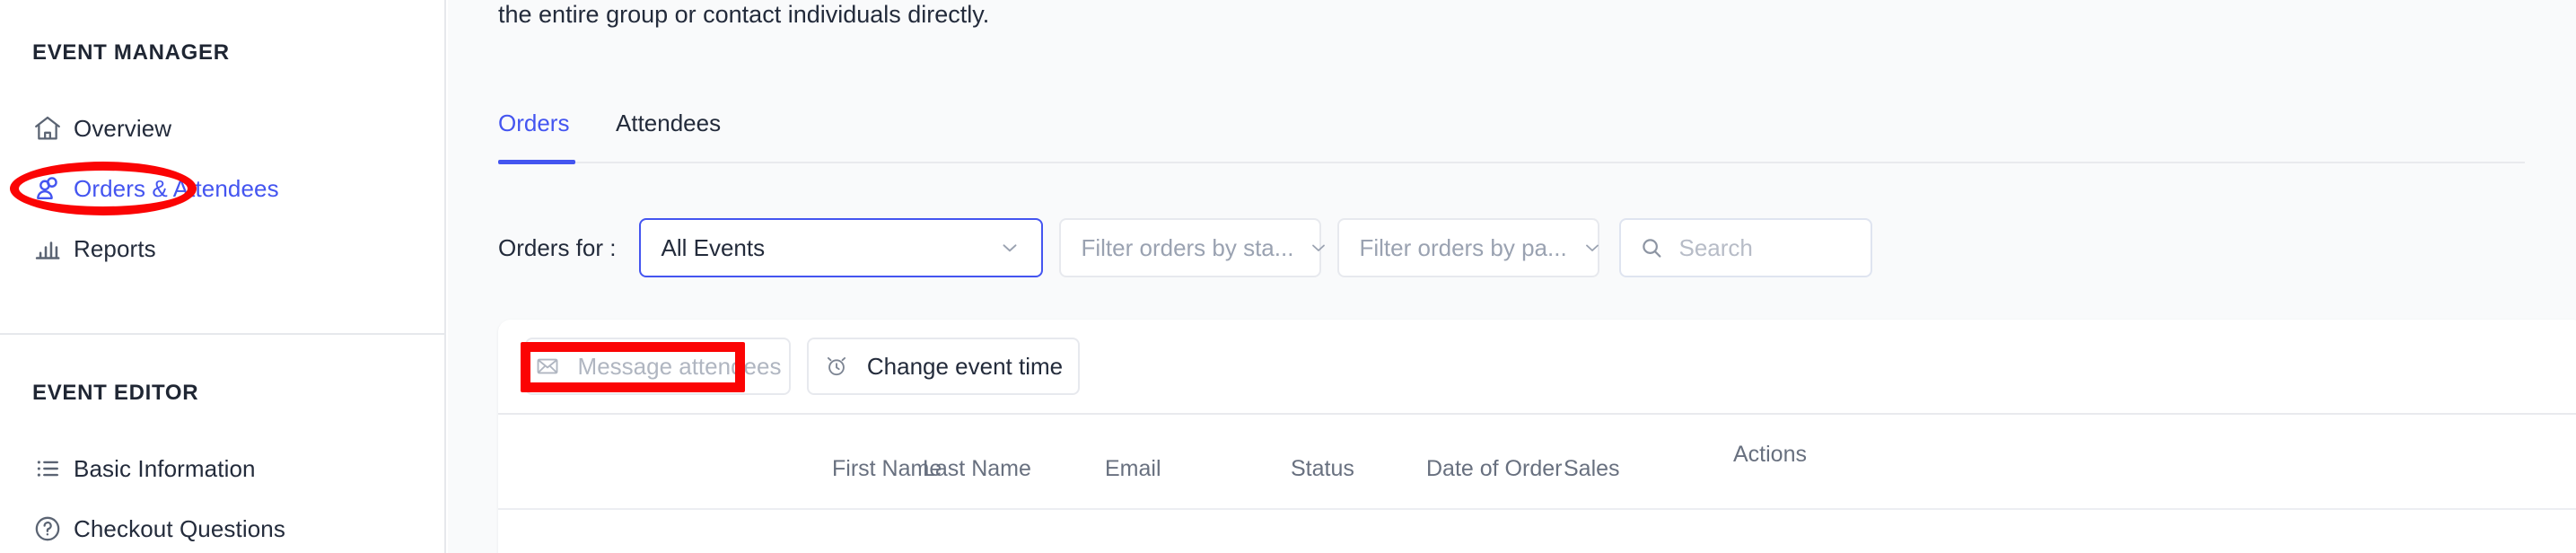 Image resolution: width=2576 pixels, height=553 pixels. I want to click on sidebar-item-label: Checkout Questions, so click(179, 528).